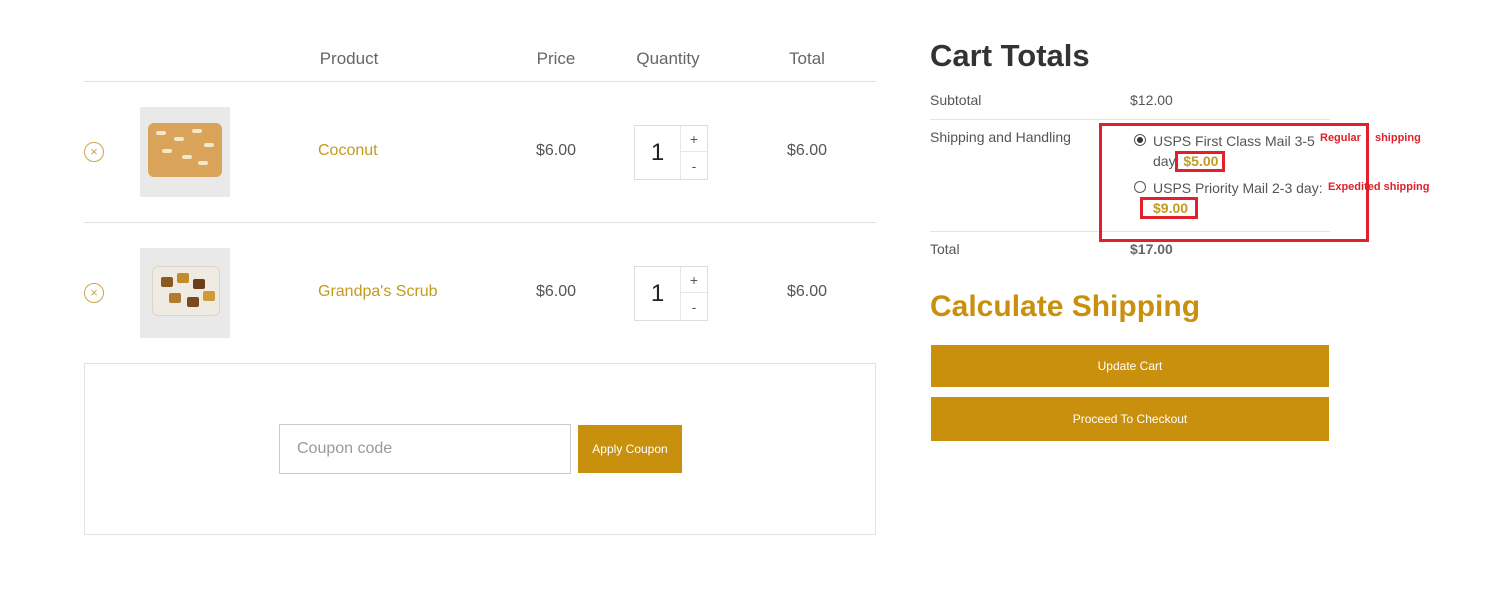  I want to click on subtotal-label: Subtotal, so click(956, 100).